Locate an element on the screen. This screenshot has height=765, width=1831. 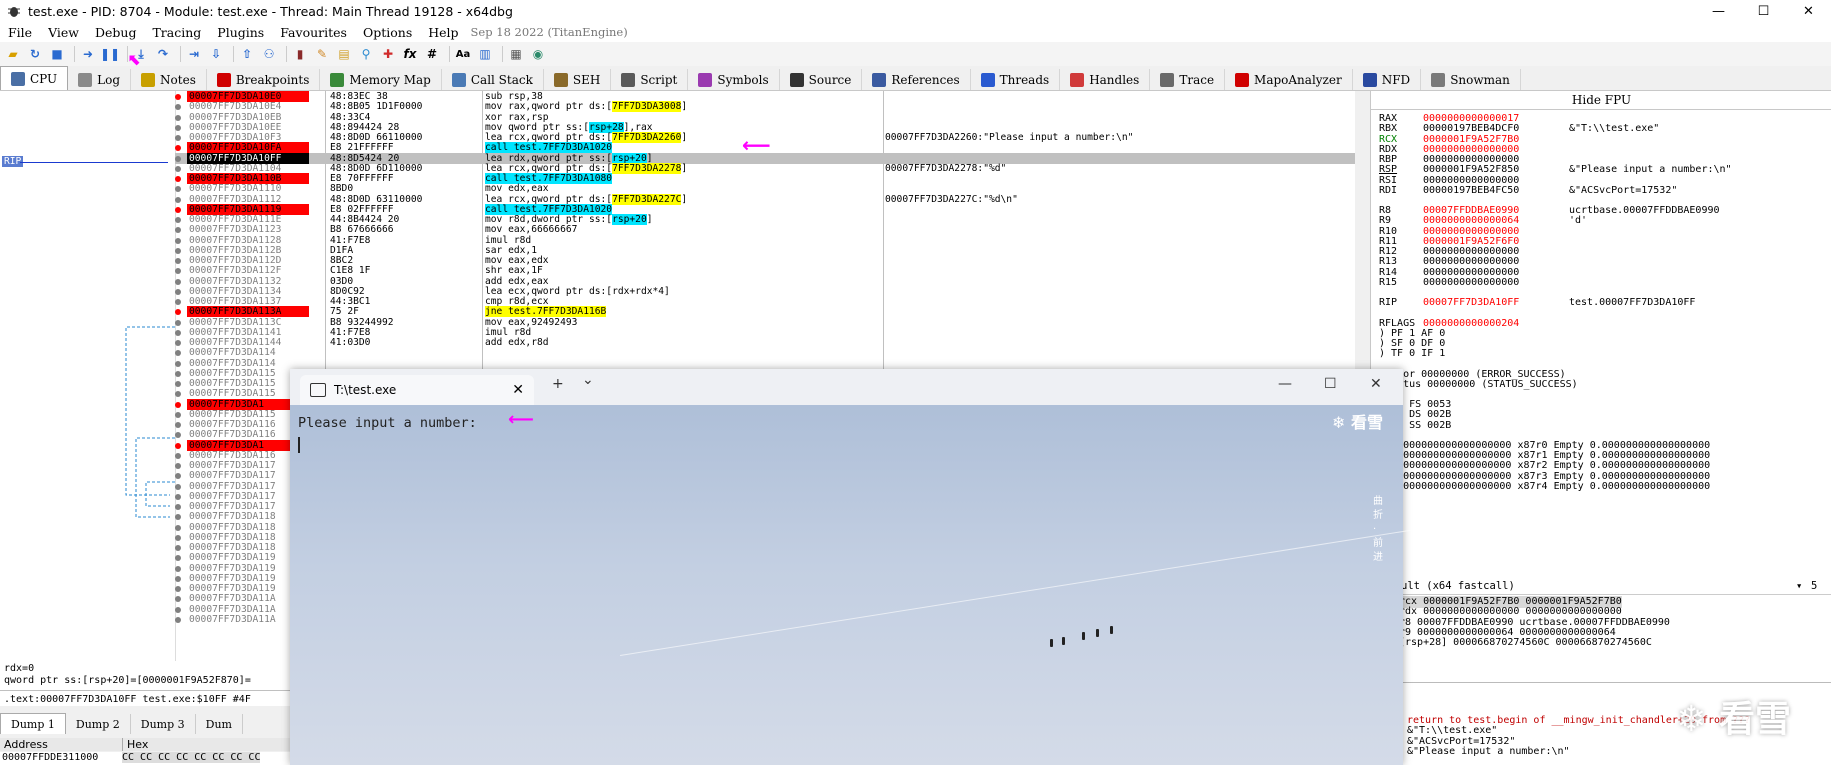
stack-comment-row: &"Please input a number:\n" is located at coordinates (1488, 752).